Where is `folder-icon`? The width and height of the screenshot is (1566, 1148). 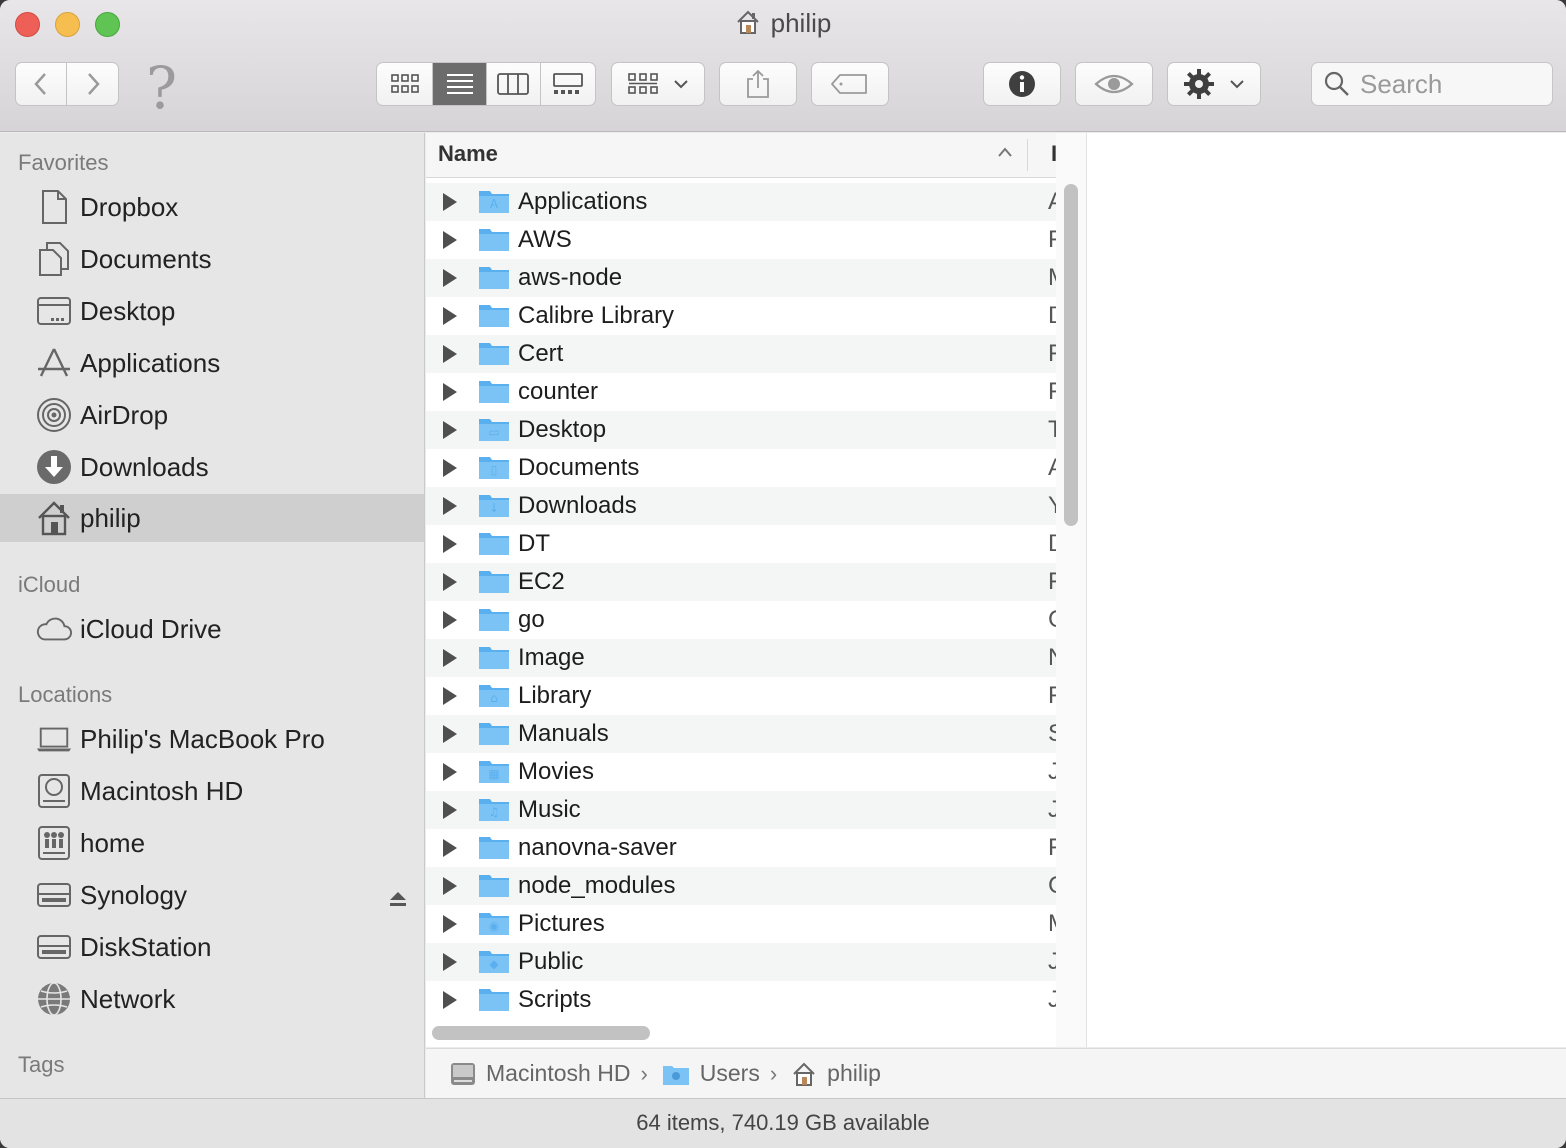
folder-icon is located at coordinates (494, 356).